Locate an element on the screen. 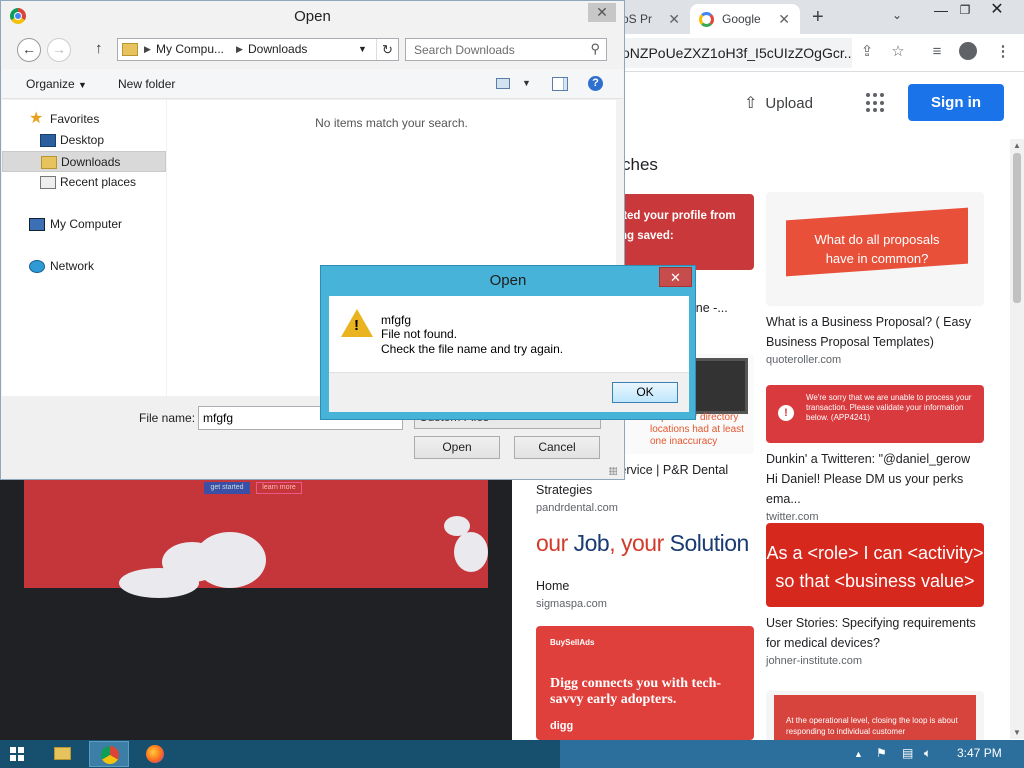 This screenshot has height=768, width=1024. share-icon: ⇪ is located at coordinates (867, 52).